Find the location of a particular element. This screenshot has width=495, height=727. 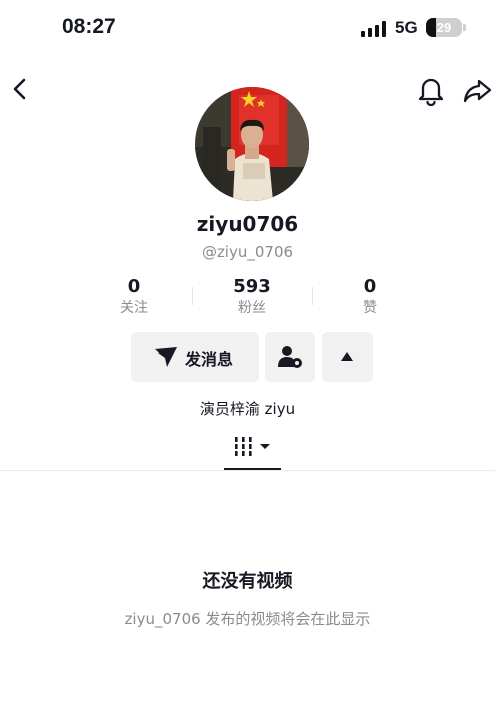

stat-label: 粉丝 is located at coordinates (252, 308).